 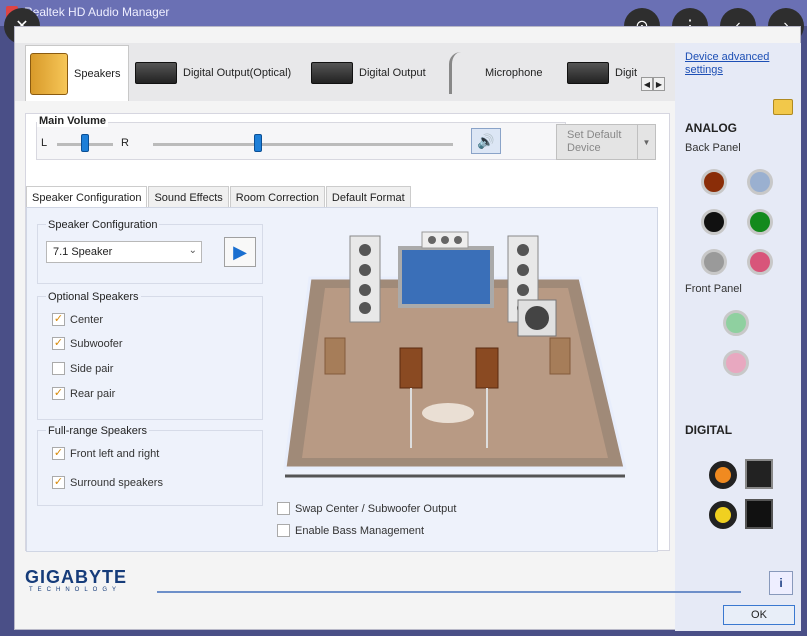 What do you see at coordinates (760, 182) in the screenshot?
I see `jack-blue` at bounding box center [760, 182].